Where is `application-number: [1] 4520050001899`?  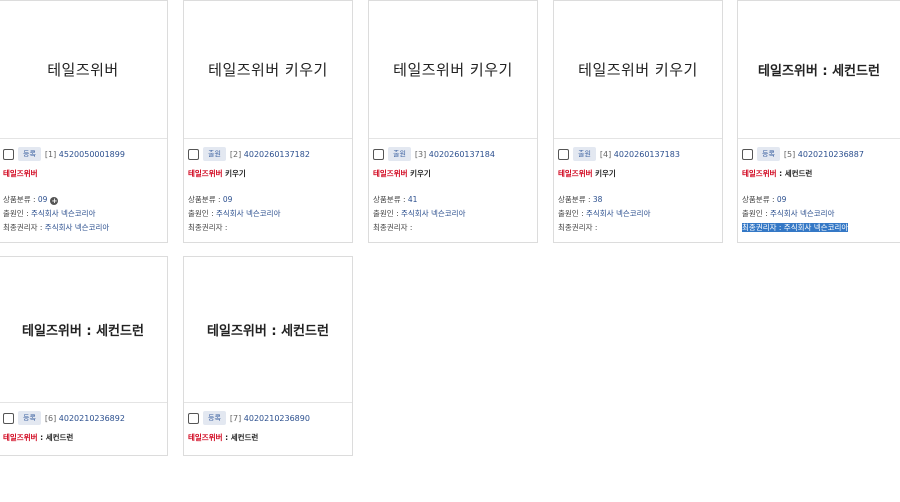 application-number: [1] 4520050001899 is located at coordinates (85, 154).